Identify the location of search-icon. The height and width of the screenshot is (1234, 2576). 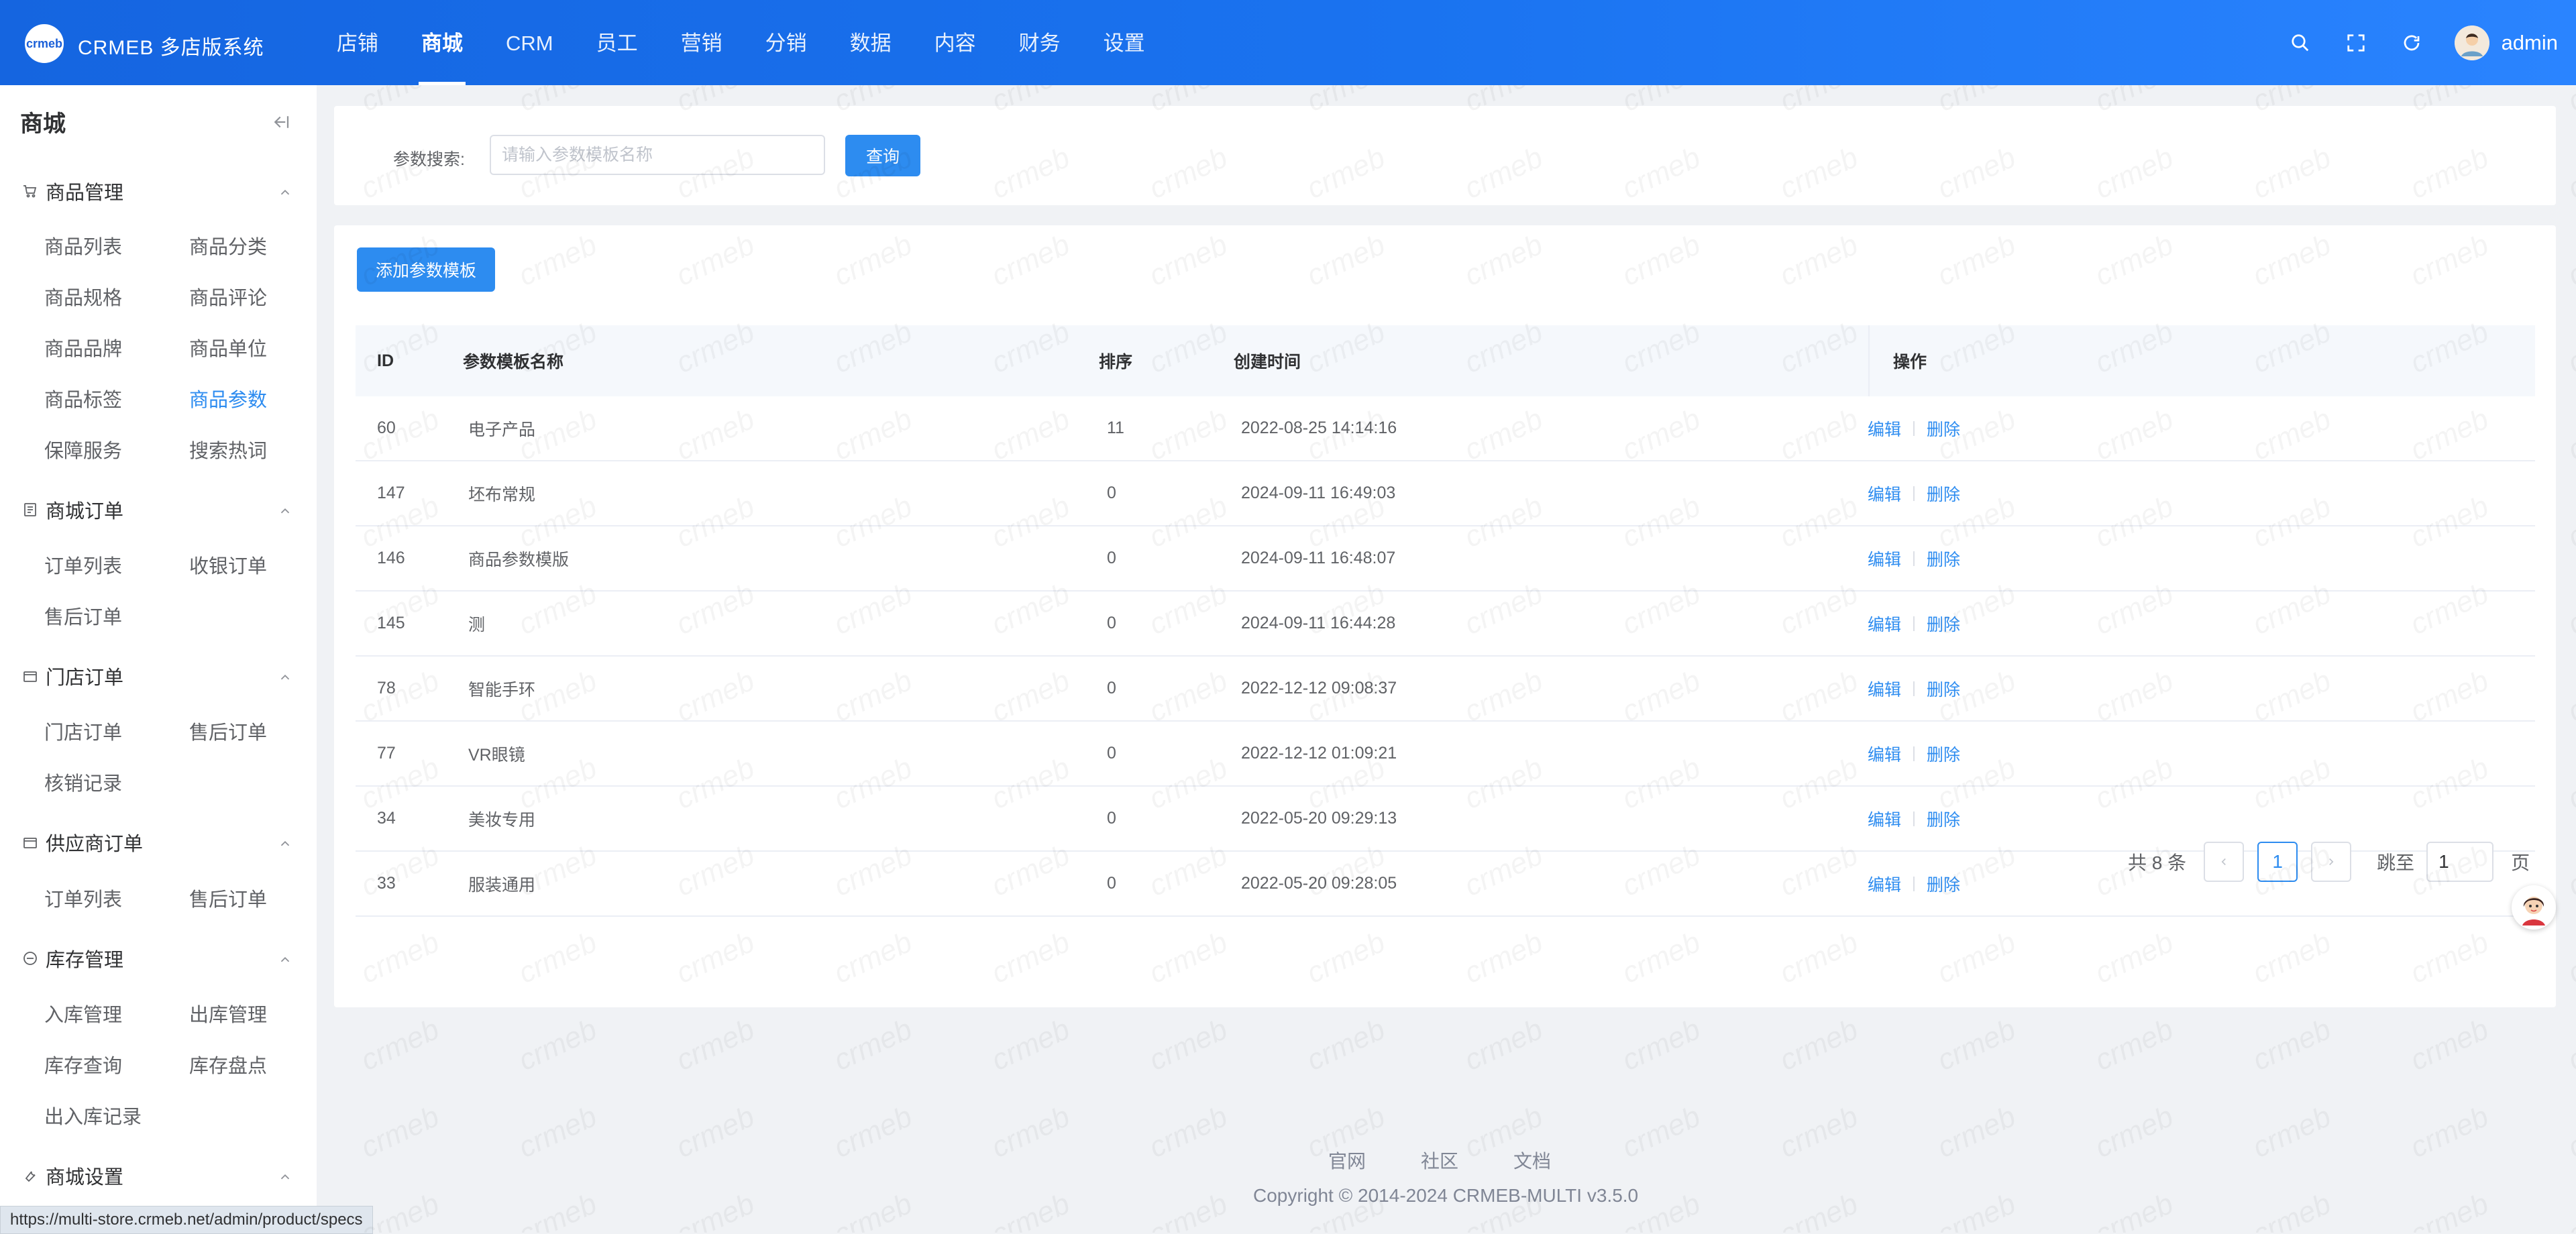
(2300, 43).